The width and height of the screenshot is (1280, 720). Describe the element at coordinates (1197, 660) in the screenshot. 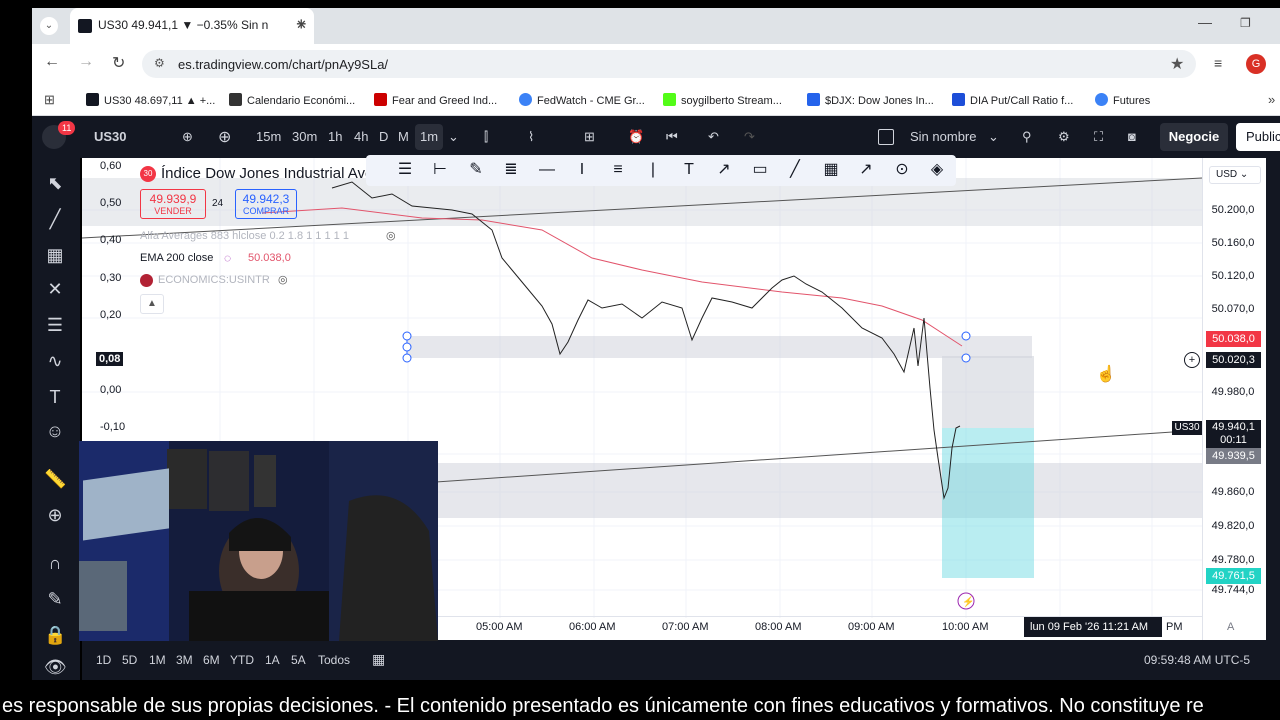

I see `clock-timezone: 09:59:48 AM UTC-5` at that location.